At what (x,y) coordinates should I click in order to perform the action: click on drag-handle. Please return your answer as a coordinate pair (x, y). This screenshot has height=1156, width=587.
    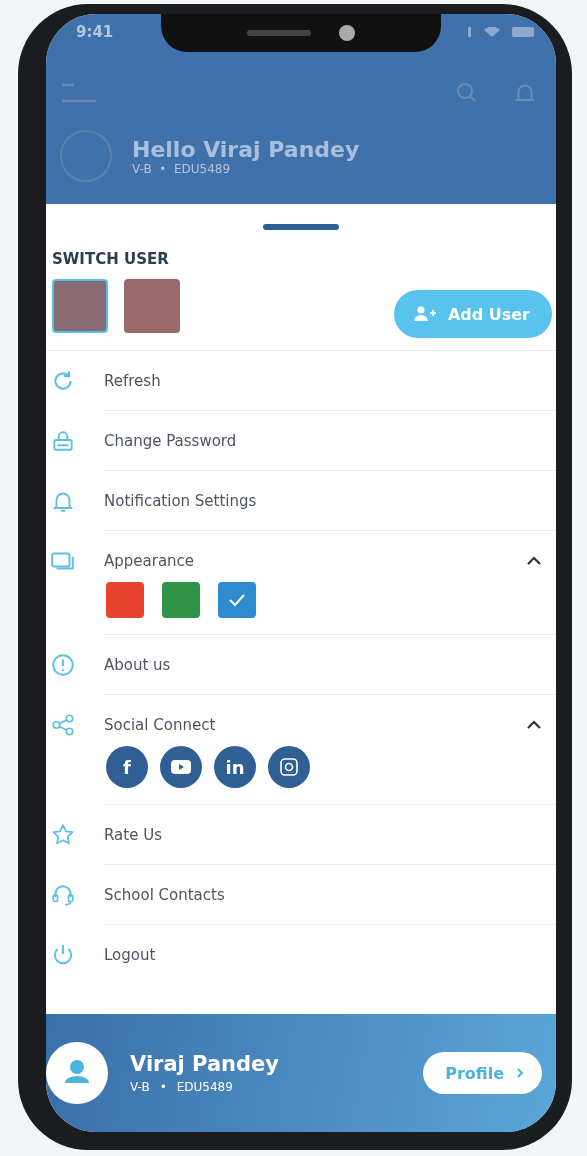
    Looking at the image, I should click on (301, 227).